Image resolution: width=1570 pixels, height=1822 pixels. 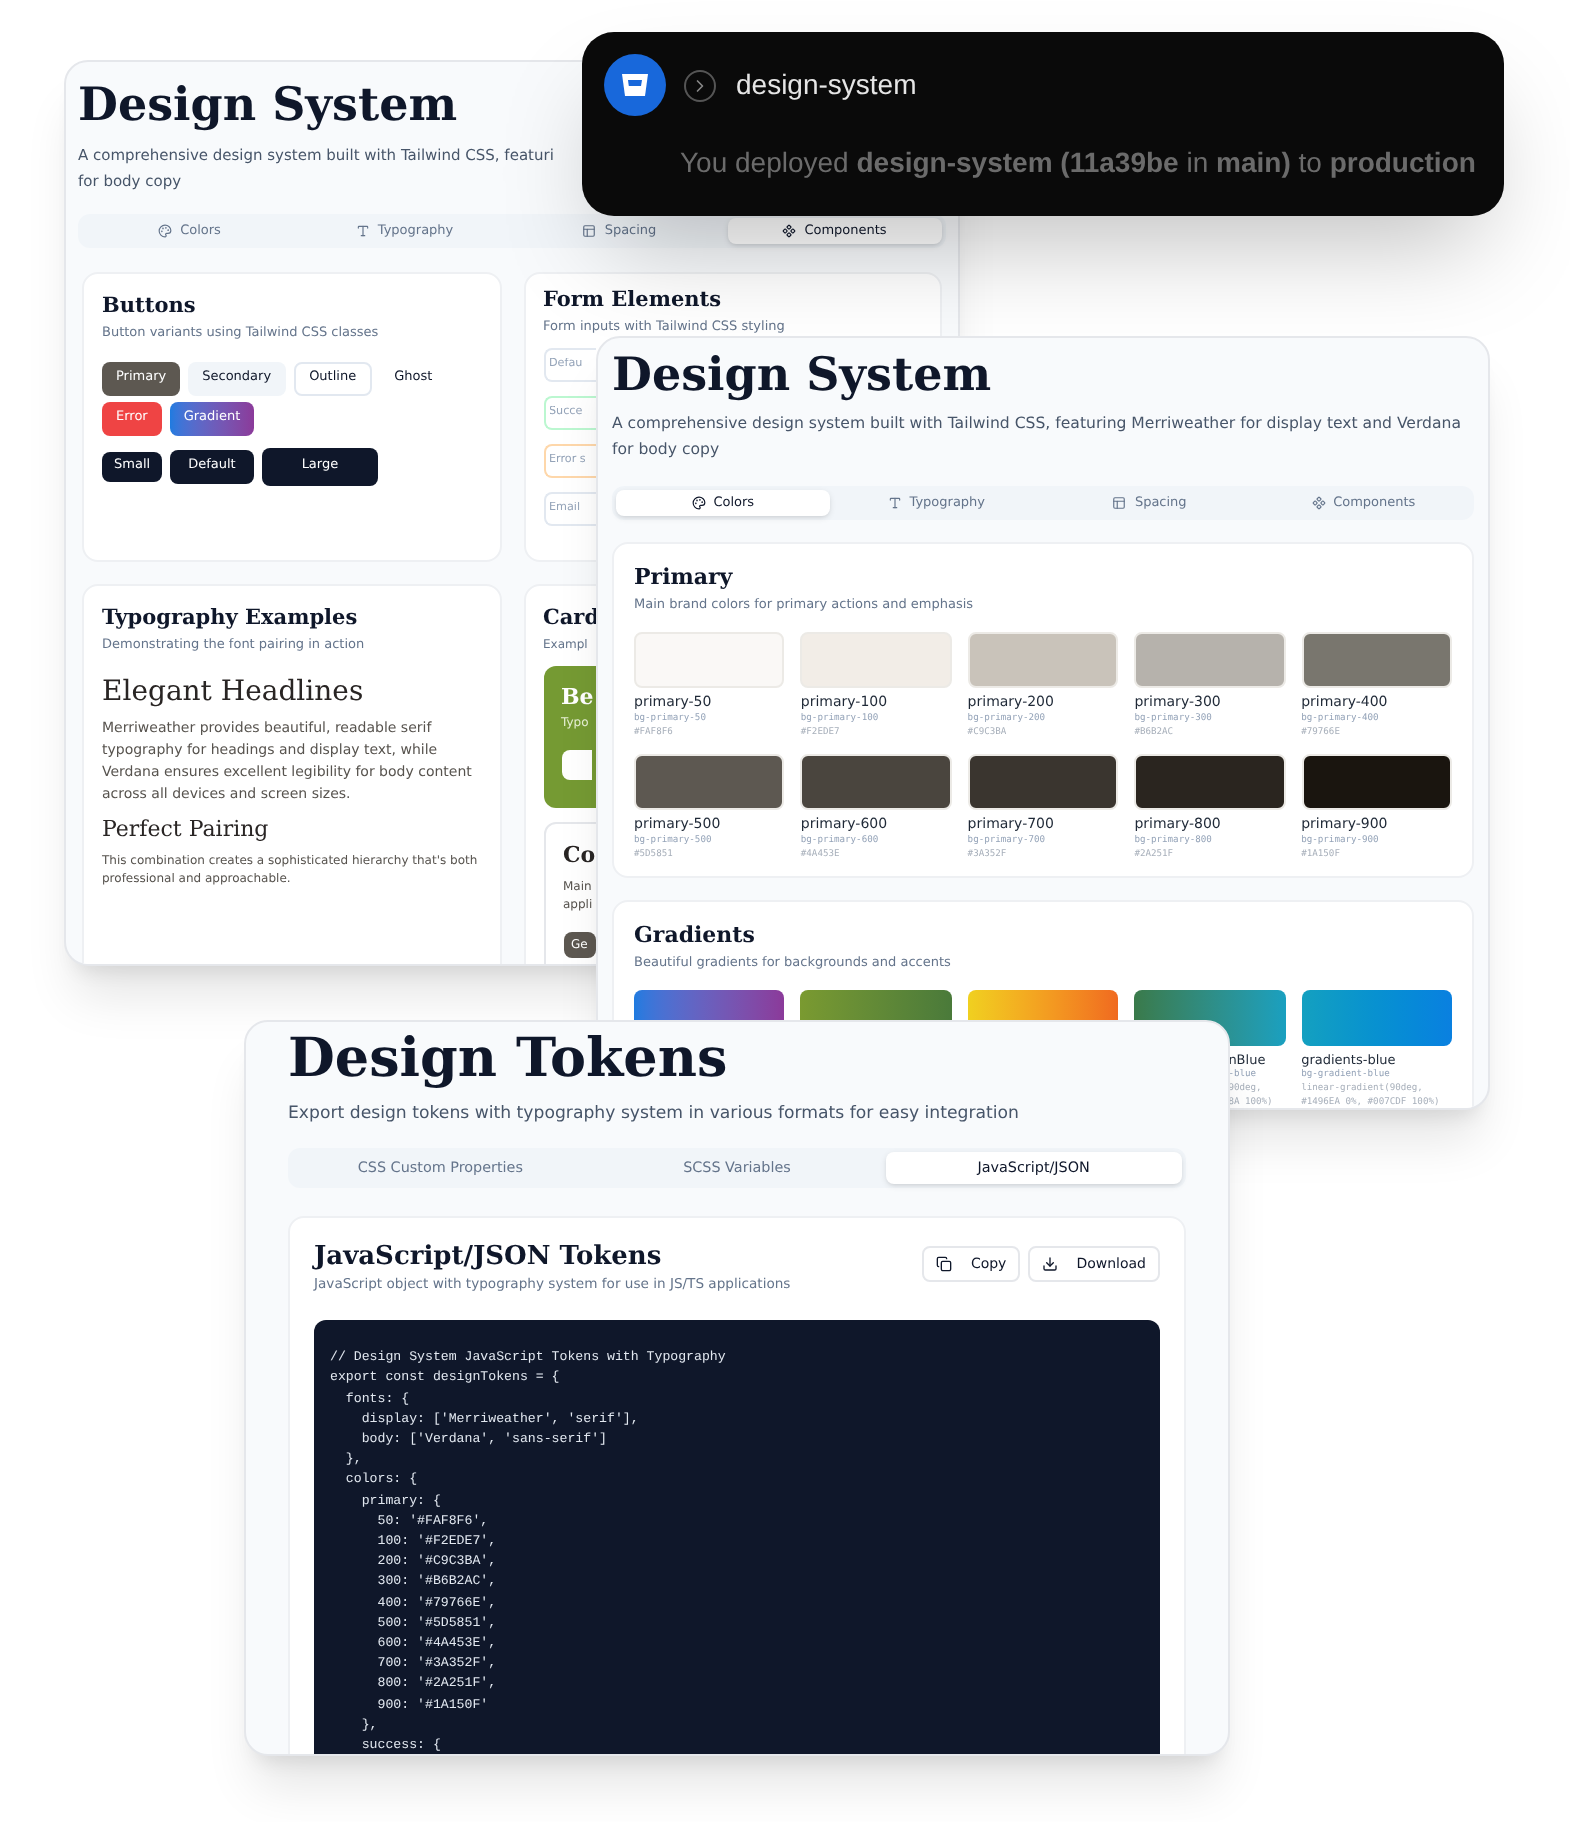 I want to click on headline: Elegant Headlines, so click(x=234, y=692).